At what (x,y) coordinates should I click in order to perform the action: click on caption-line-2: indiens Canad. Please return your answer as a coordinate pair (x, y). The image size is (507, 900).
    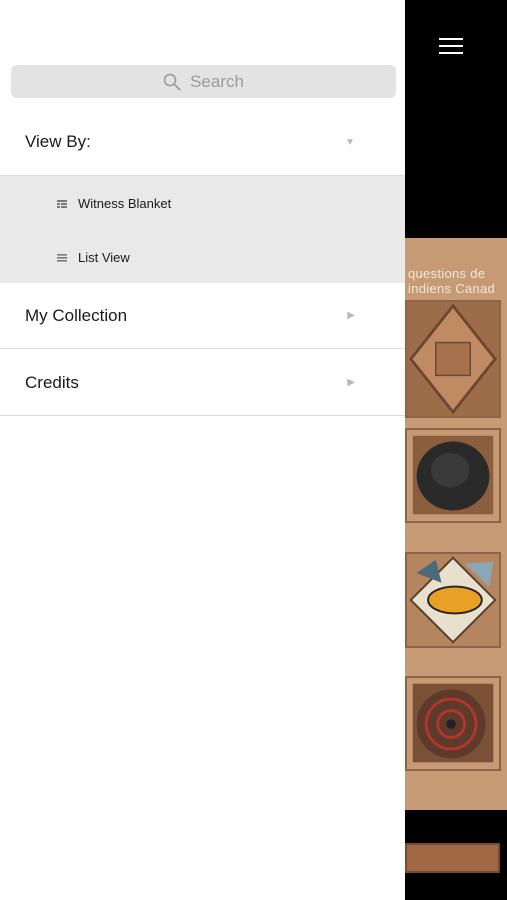
    Looking at the image, I should click on (452, 288).